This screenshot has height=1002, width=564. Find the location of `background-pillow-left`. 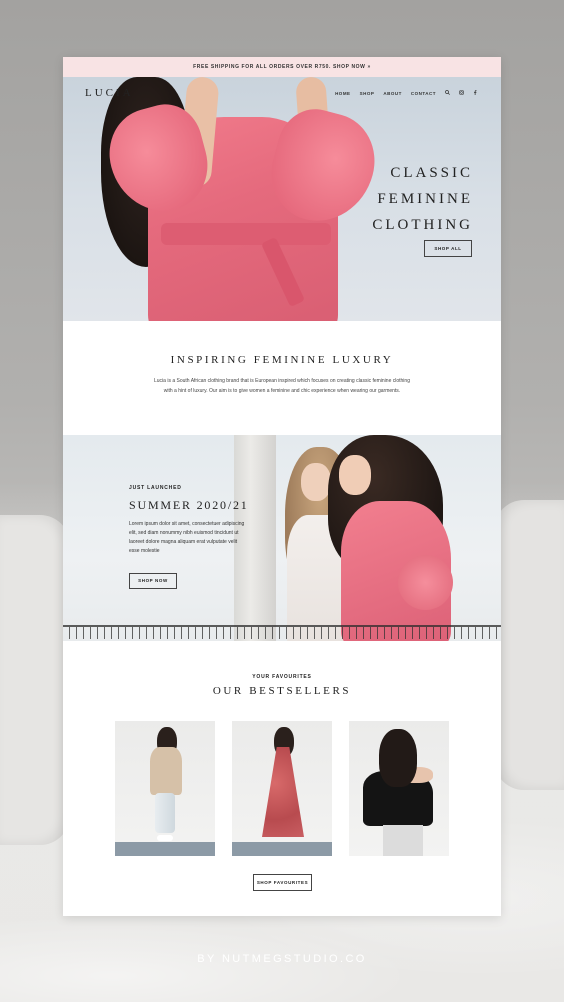

background-pillow-left is located at coordinates (35, 680).